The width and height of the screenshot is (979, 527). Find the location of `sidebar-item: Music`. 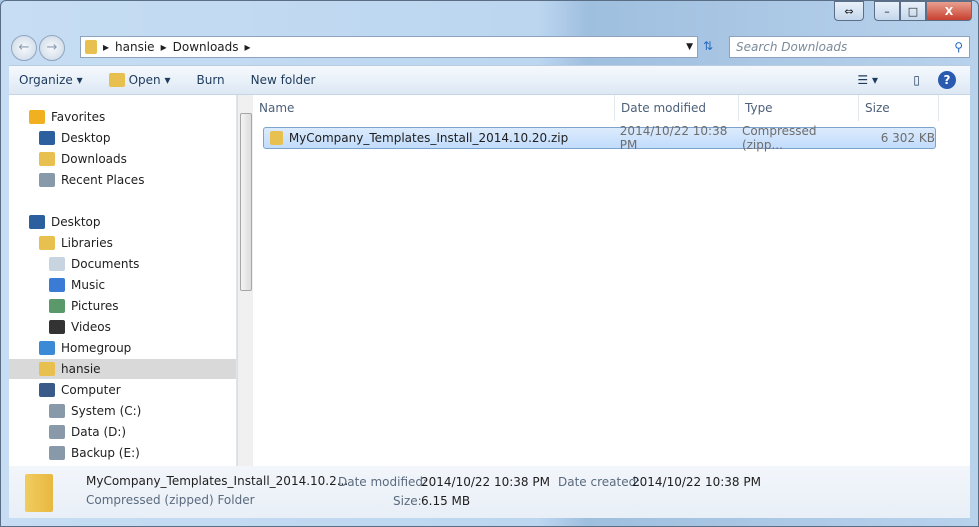

sidebar-item: Music is located at coordinates (122, 285).